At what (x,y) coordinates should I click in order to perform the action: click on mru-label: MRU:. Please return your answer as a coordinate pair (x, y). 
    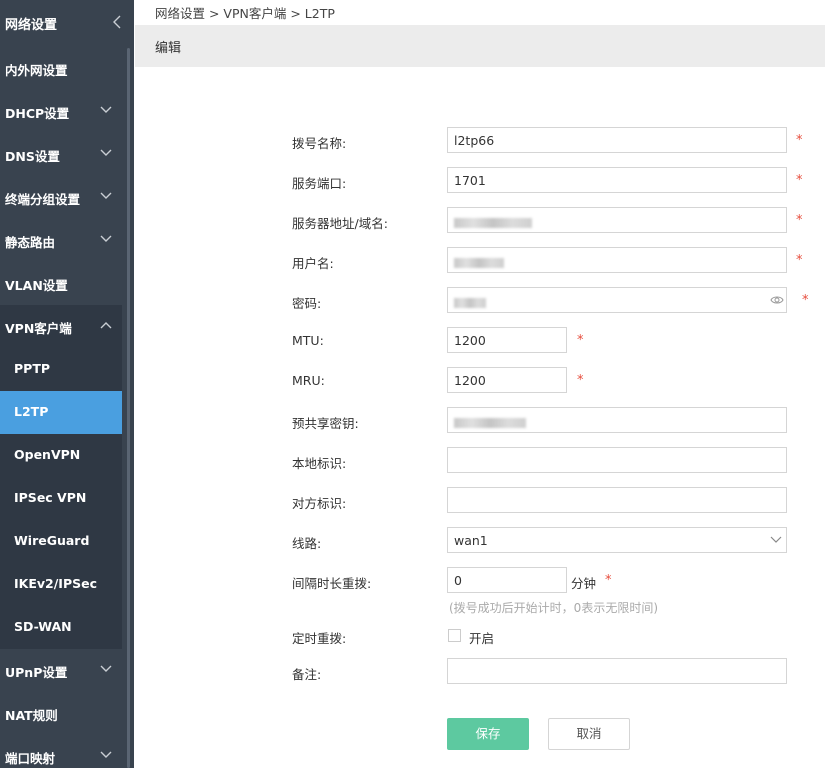
    Looking at the image, I should click on (308, 380).